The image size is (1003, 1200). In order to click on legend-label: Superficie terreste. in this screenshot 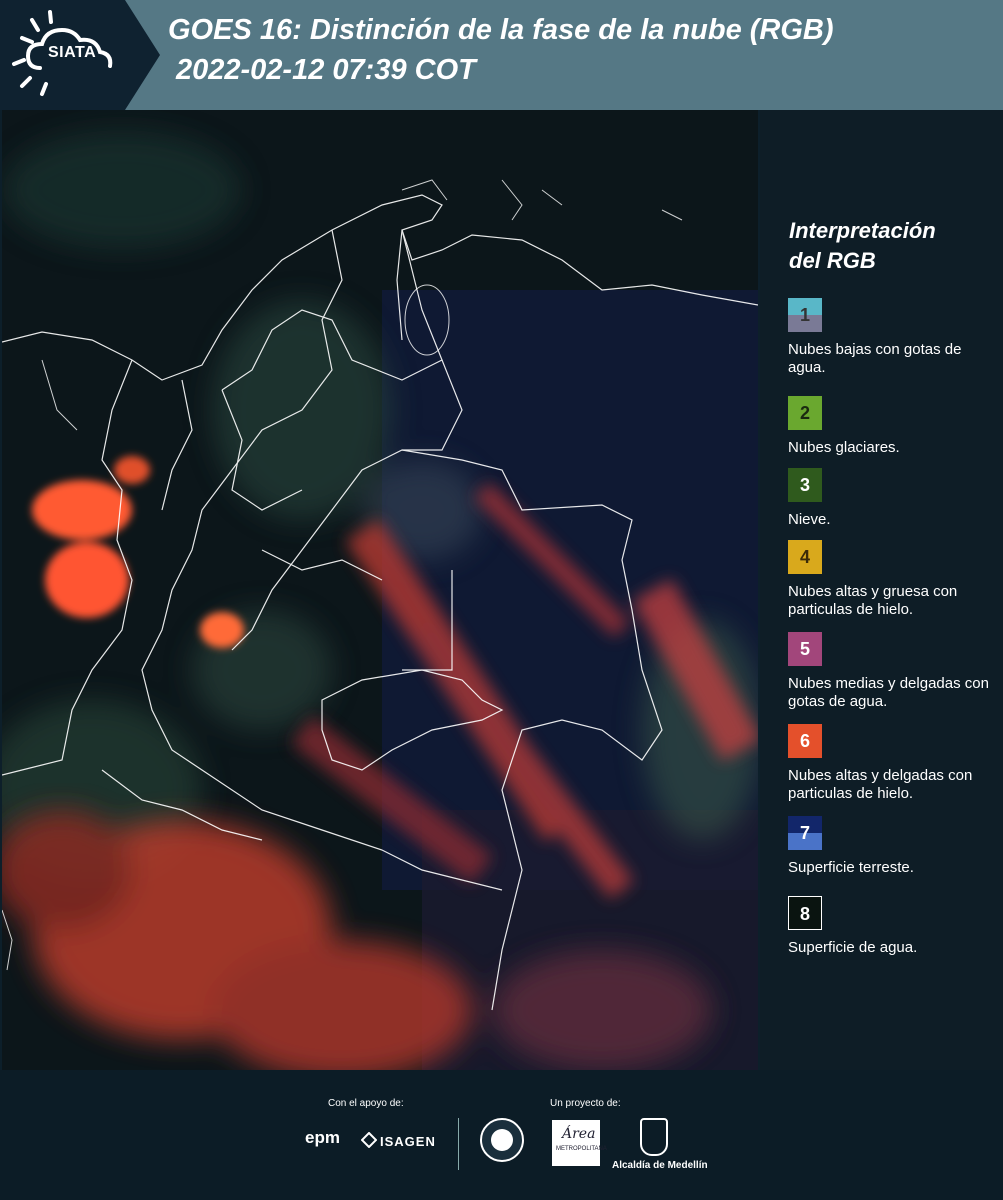, I will do `click(851, 867)`.